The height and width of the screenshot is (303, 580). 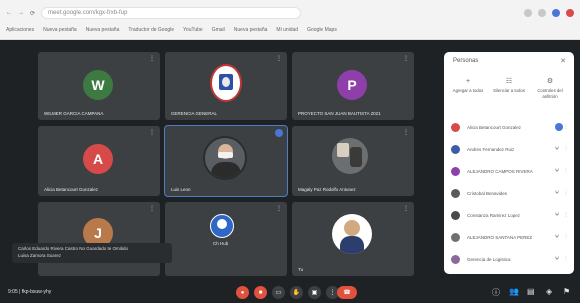 What do you see at coordinates (531, 291) in the screenshot?
I see `chat-icon: ▤` at bounding box center [531, 291].